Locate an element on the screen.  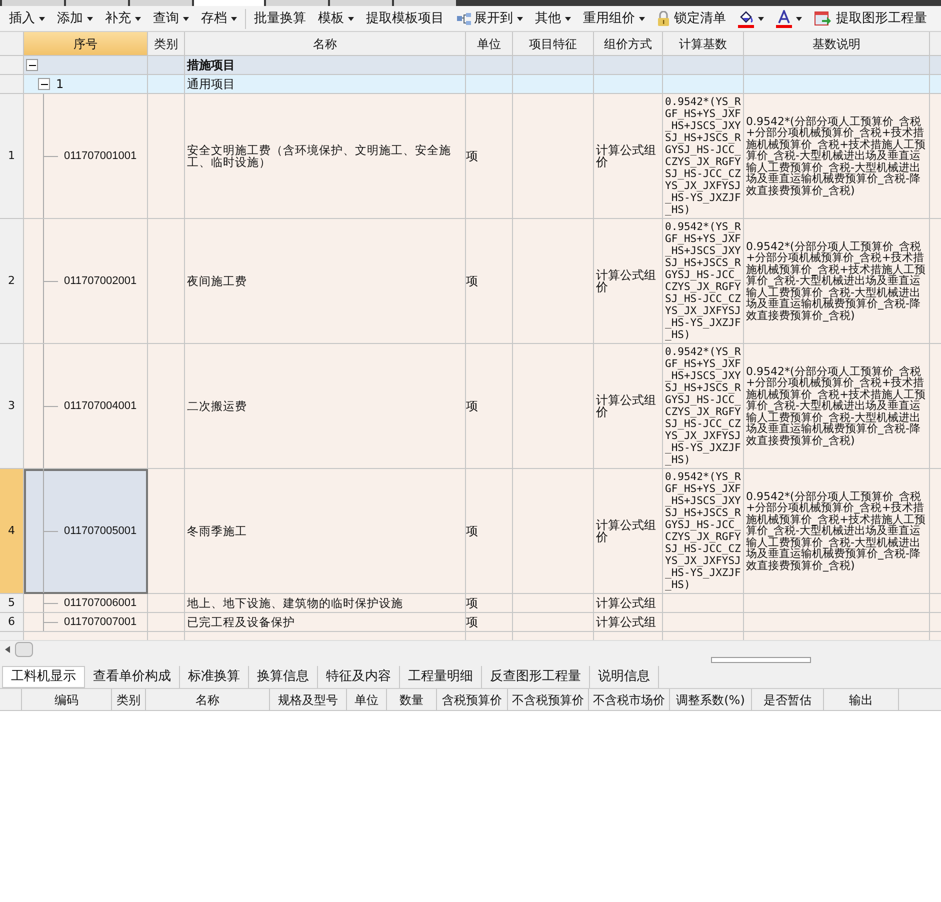
tree-icon is located at coordinates (464, 19).